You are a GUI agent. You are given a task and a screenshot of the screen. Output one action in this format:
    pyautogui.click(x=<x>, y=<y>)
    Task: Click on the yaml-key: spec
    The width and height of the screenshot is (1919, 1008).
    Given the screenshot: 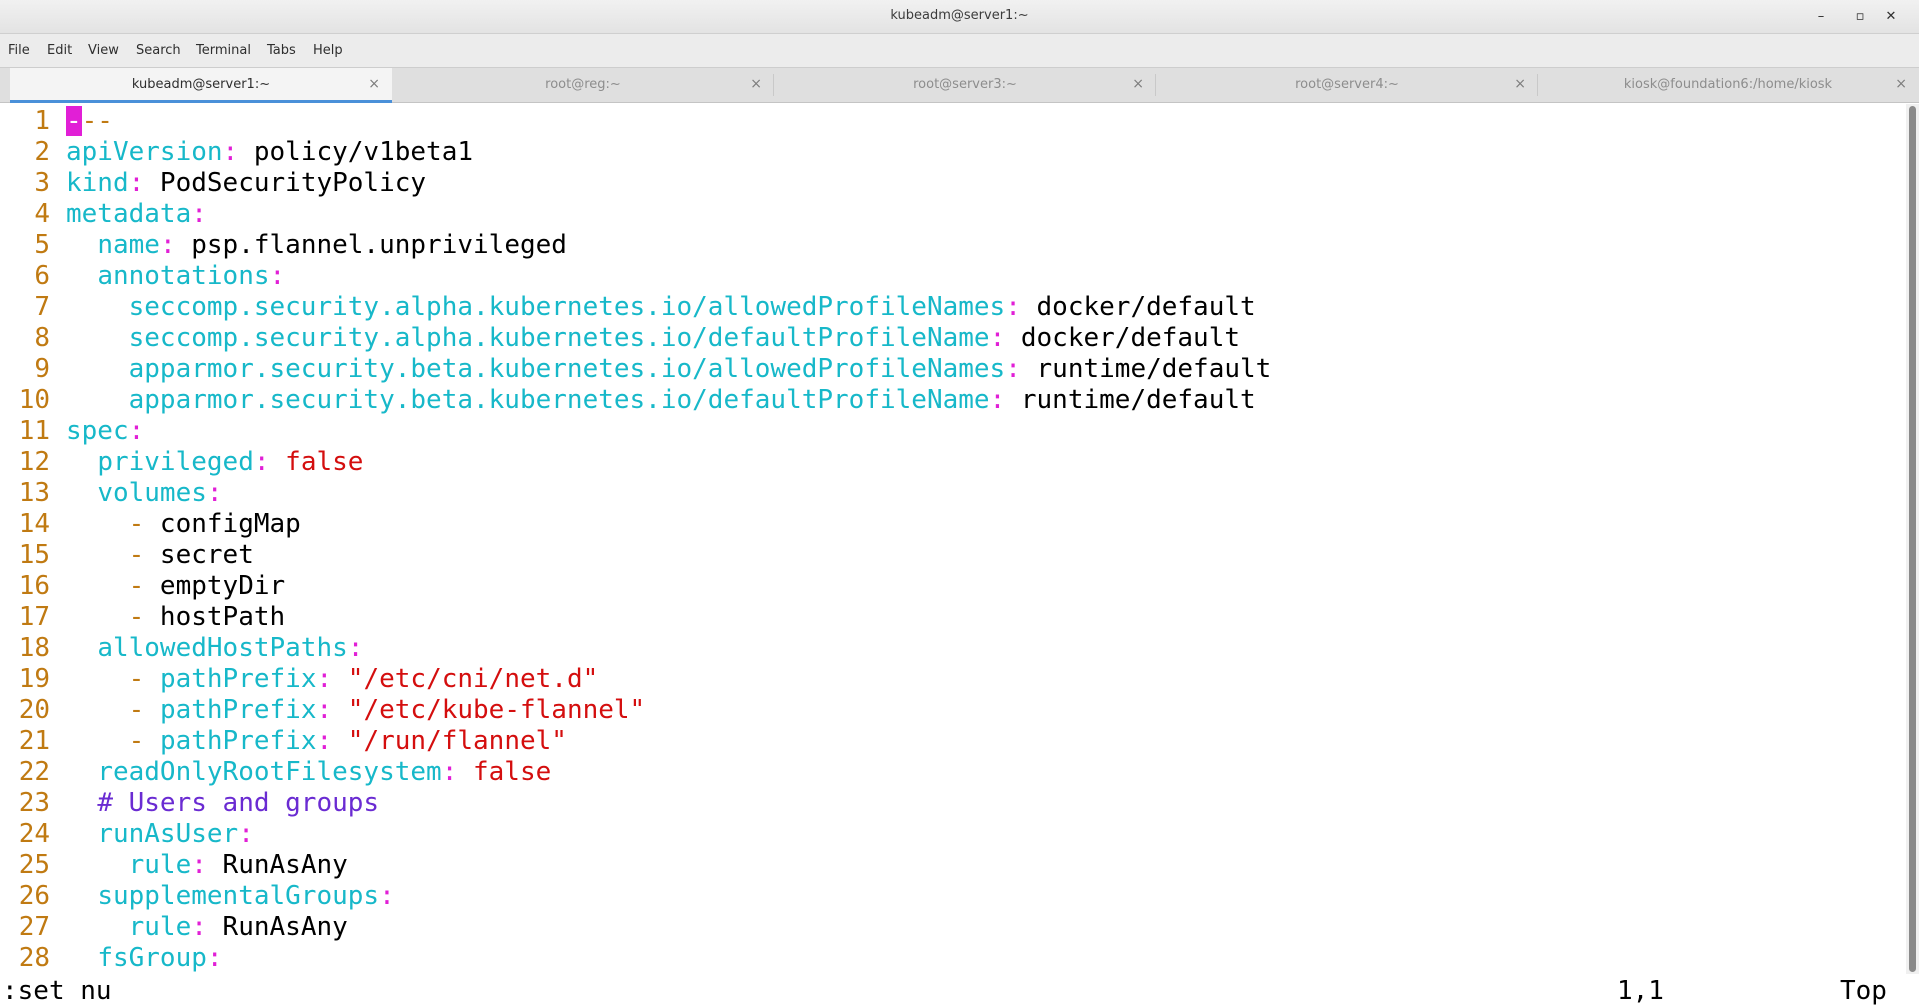 What is the action you would take?
    pyautogui.click(x=97, y=431)
    